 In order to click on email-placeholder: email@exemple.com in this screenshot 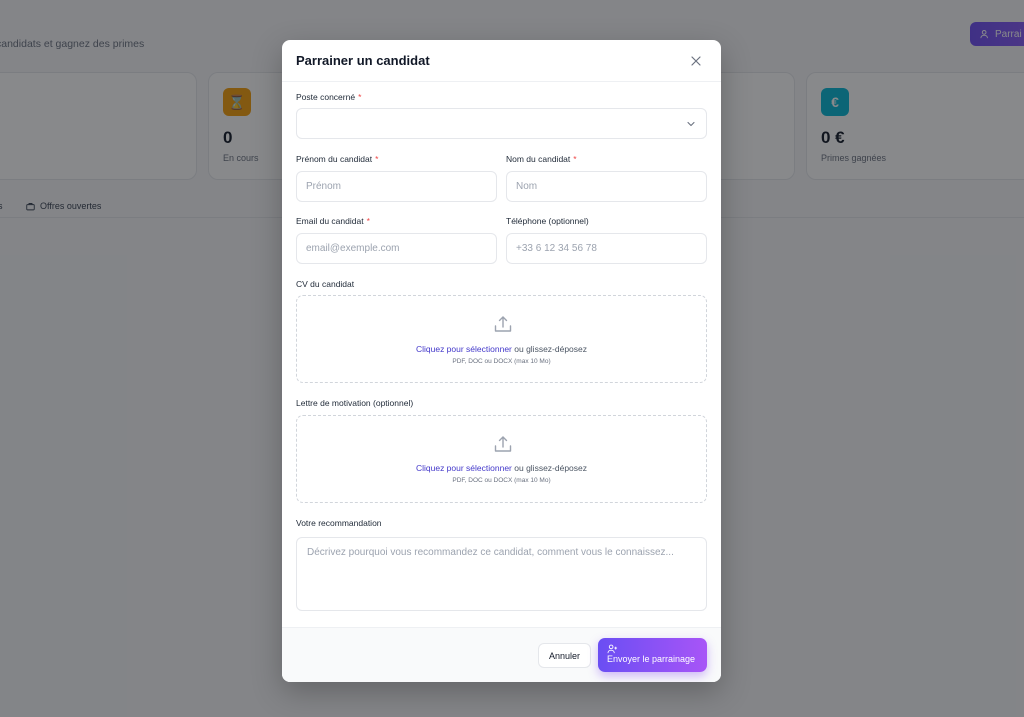, I will do `click(353, 248)`.